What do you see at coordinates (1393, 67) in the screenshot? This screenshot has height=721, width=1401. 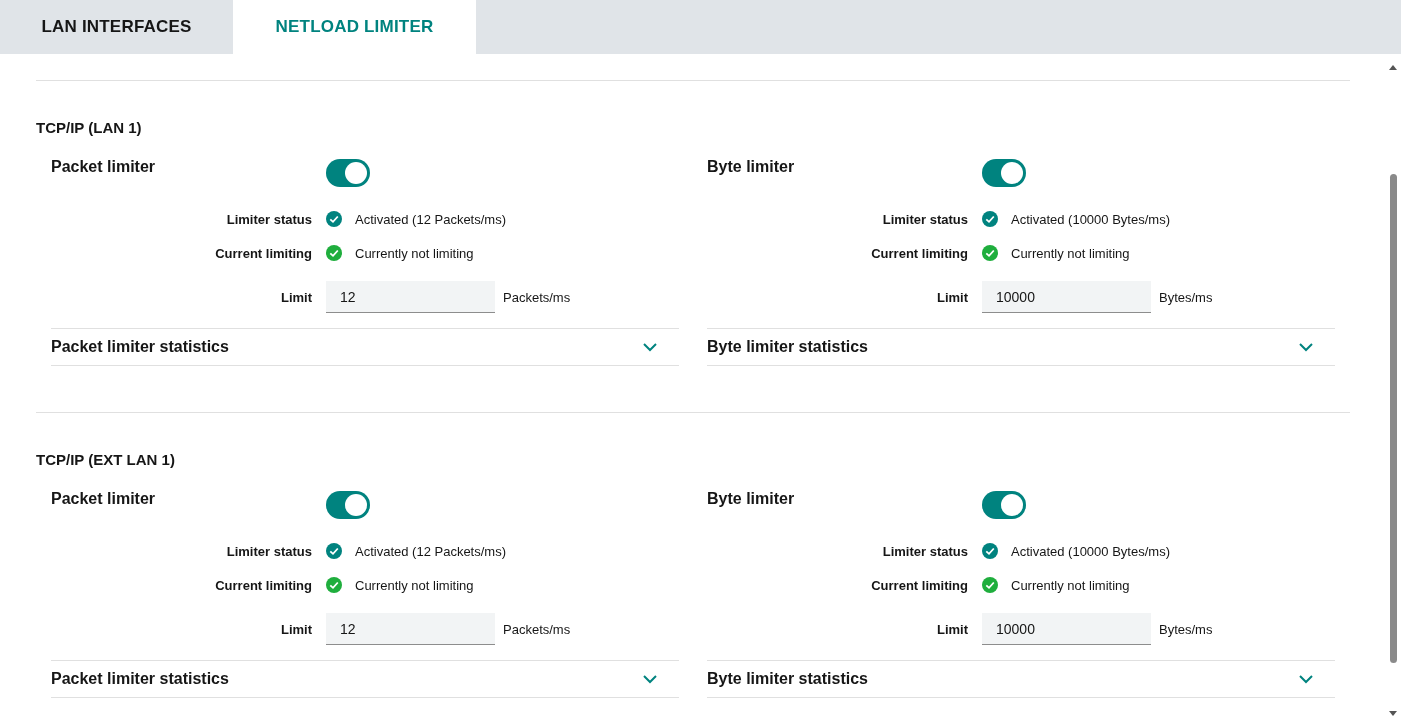 I see `scroll-up-arrow-icon` at bounding box center [1393, 67].